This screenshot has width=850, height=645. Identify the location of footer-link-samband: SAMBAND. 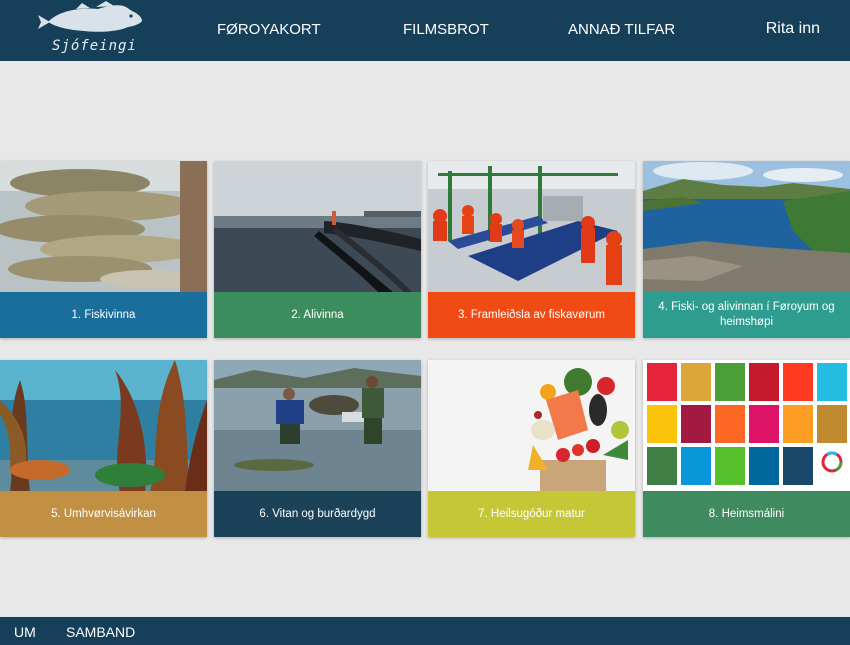
(100, 632).